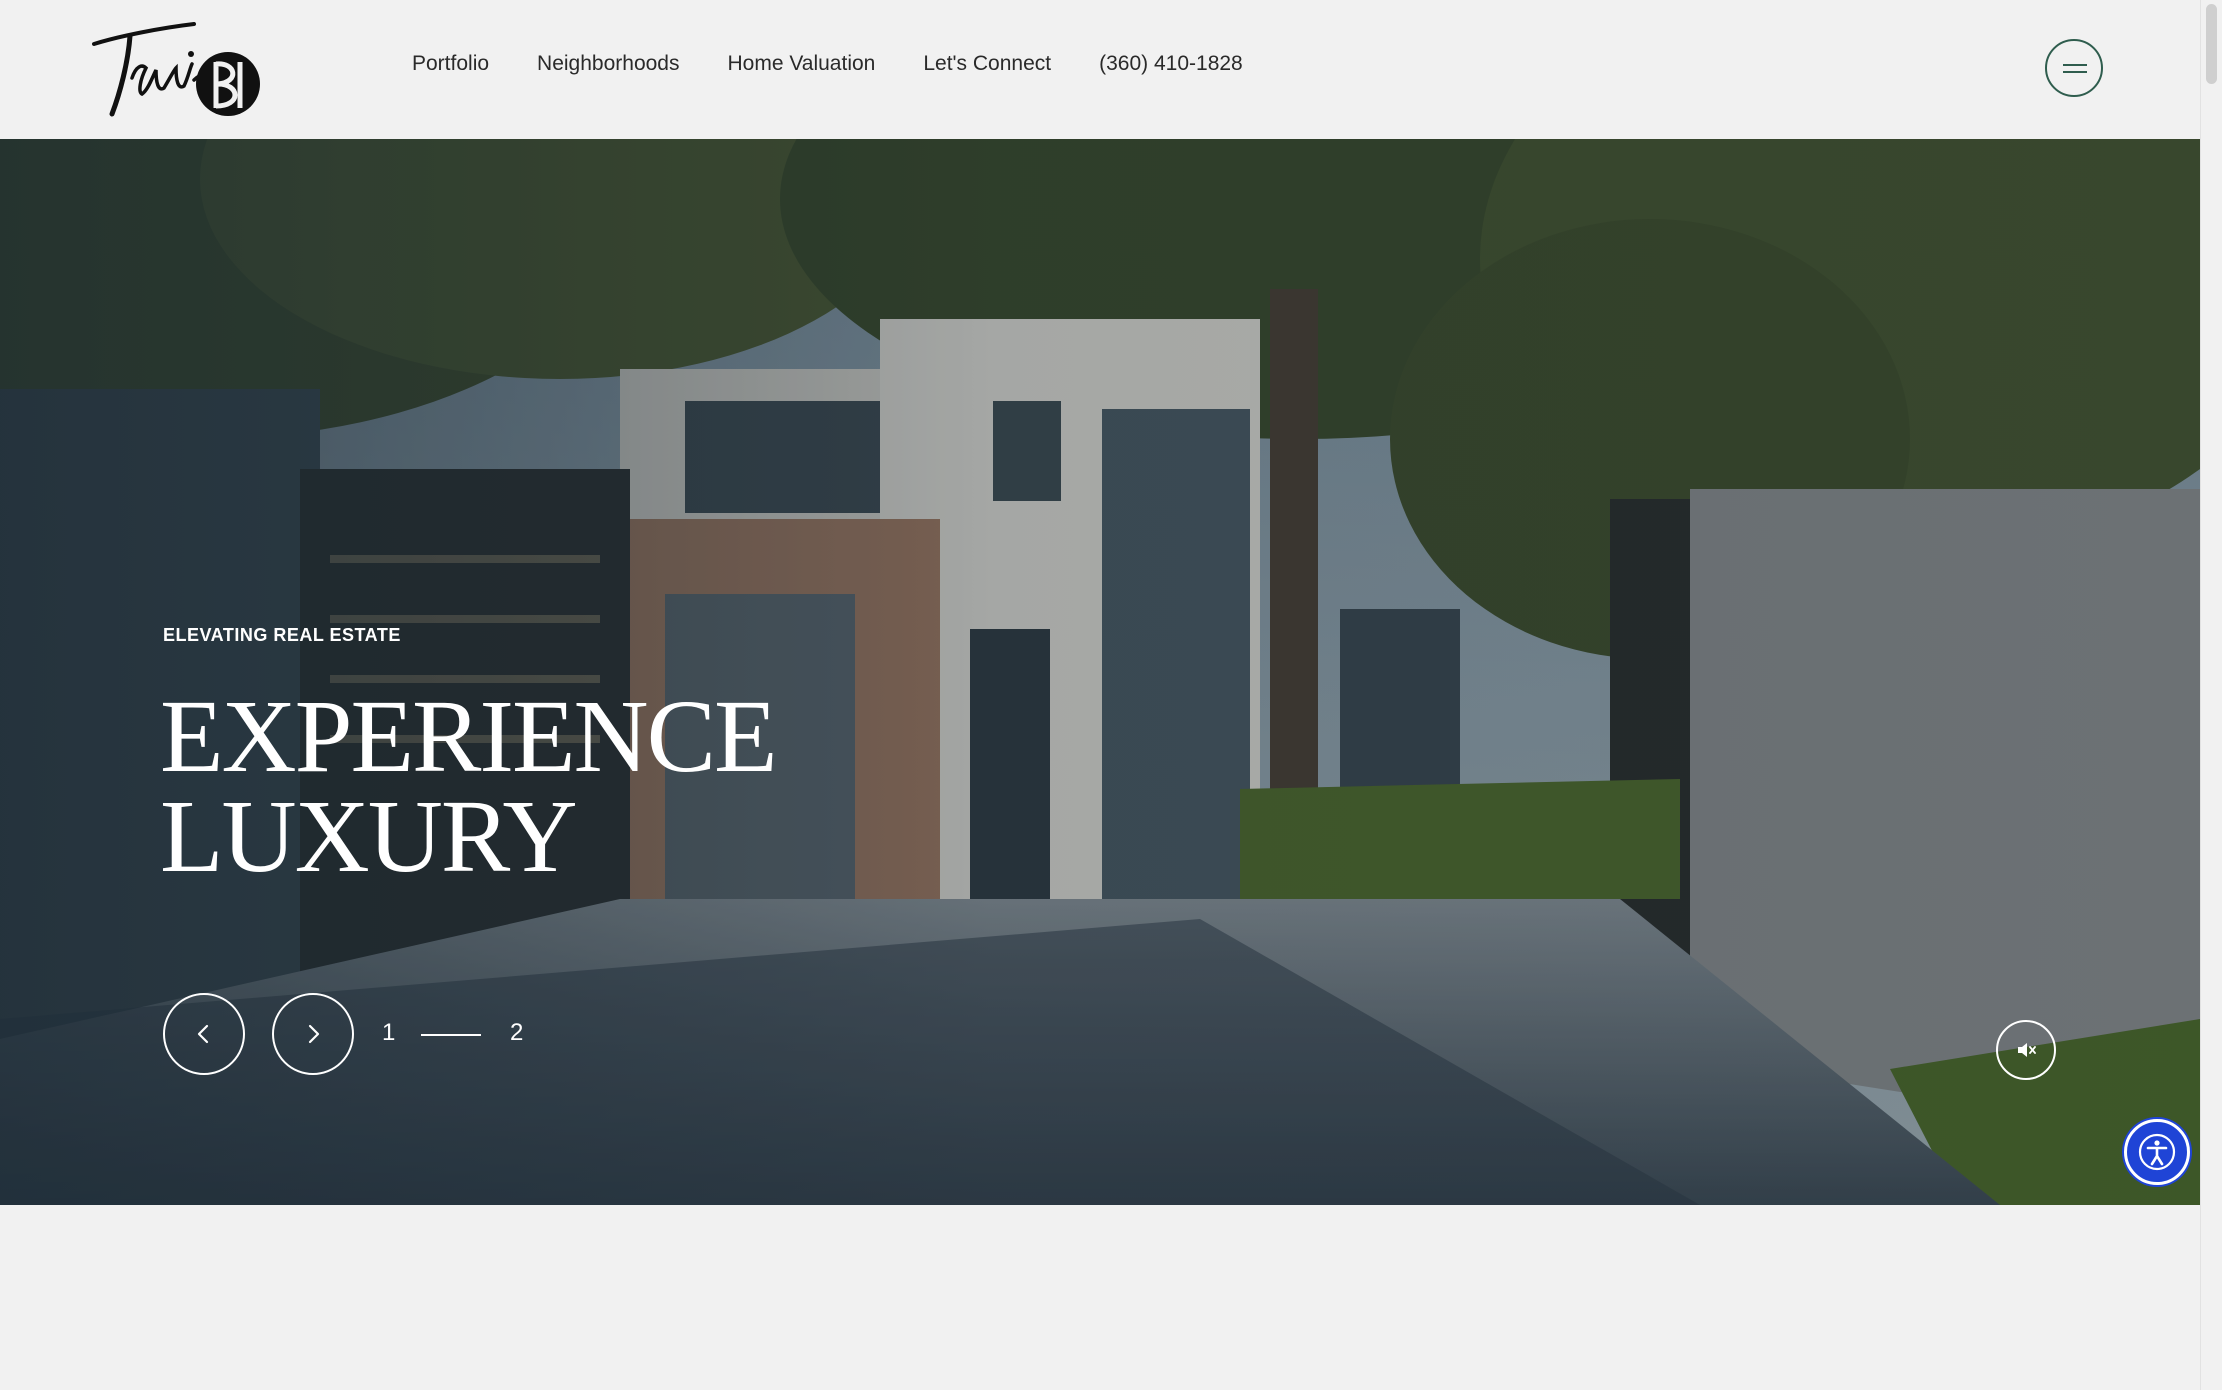 The width and height of the screenshot is (2222, 1390). I want to click on chevron-right-icon, so click(314, 1034).